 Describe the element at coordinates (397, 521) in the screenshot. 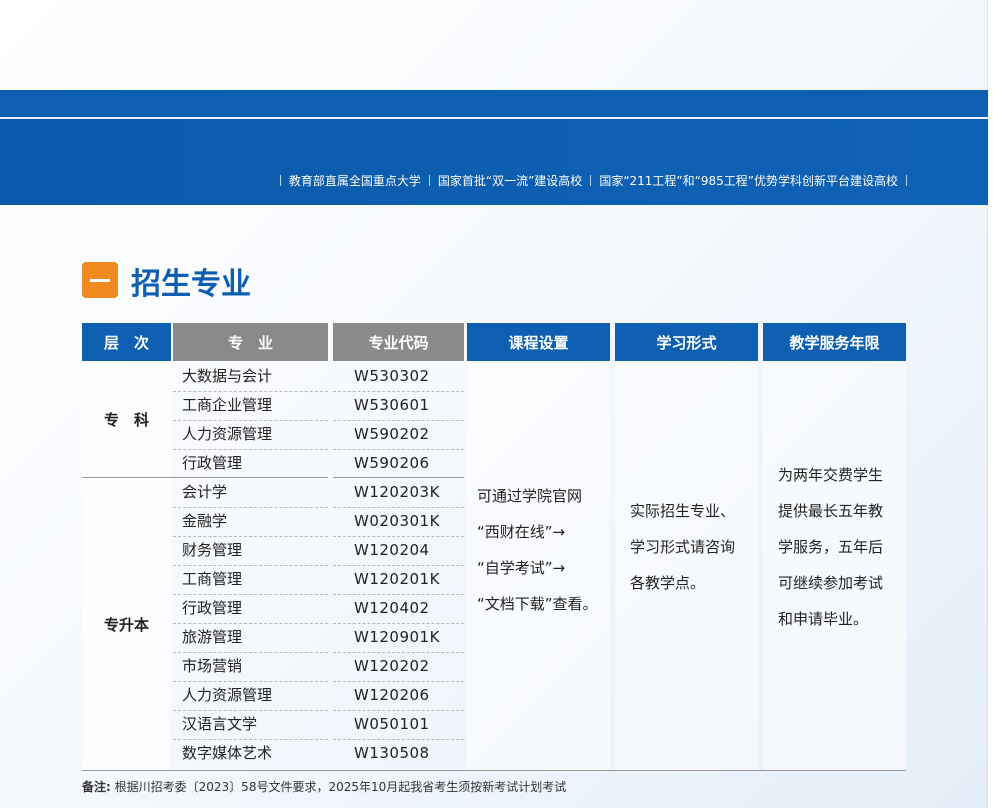

I see `major-code: W020301K` at that location.